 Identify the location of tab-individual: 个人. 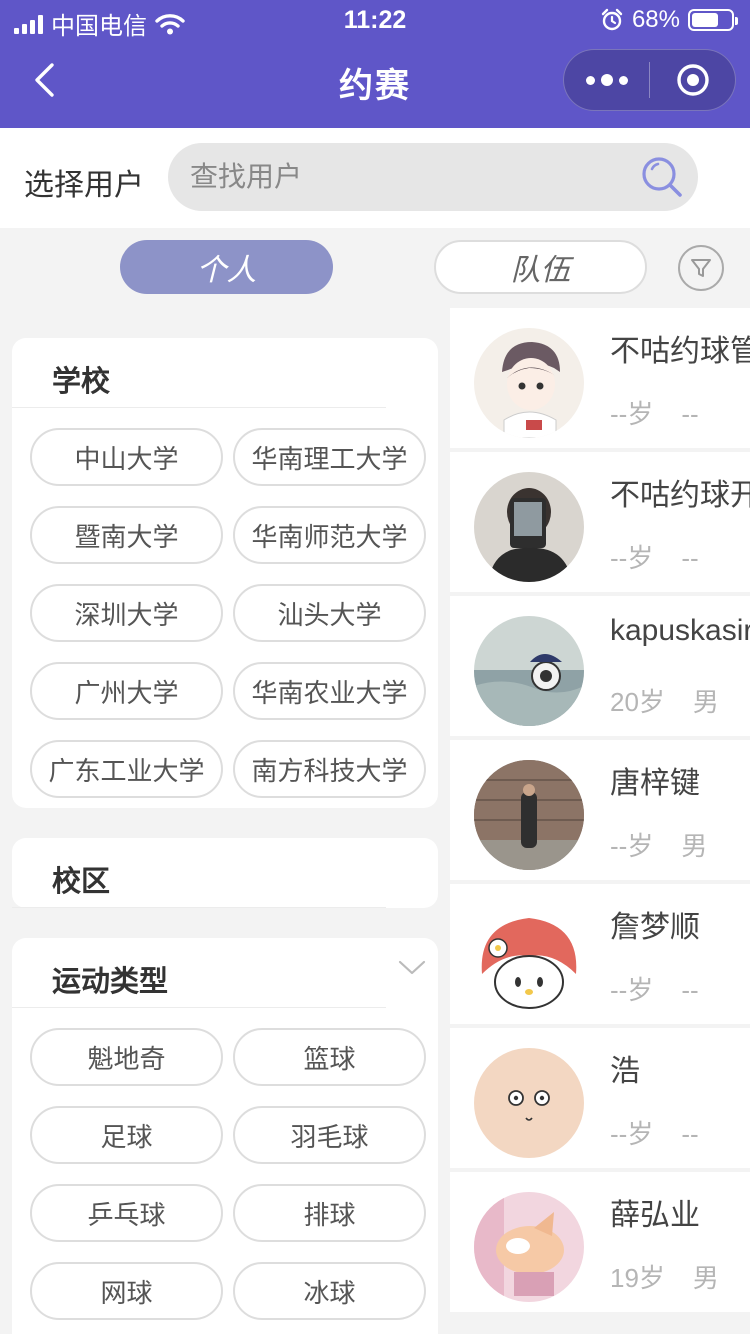
(226, 267).